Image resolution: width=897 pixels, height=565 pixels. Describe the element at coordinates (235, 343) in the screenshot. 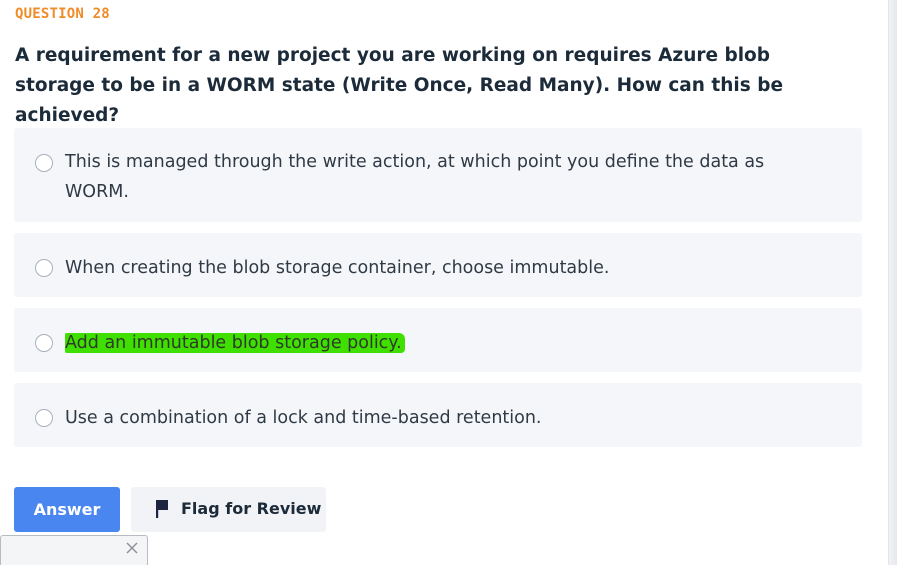

I see `highlighted-text: Add an immutable blob storage policy.` at that location.